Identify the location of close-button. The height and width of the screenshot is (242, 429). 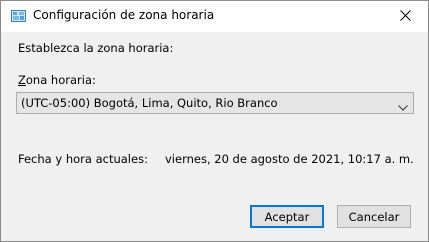
(405, 16).